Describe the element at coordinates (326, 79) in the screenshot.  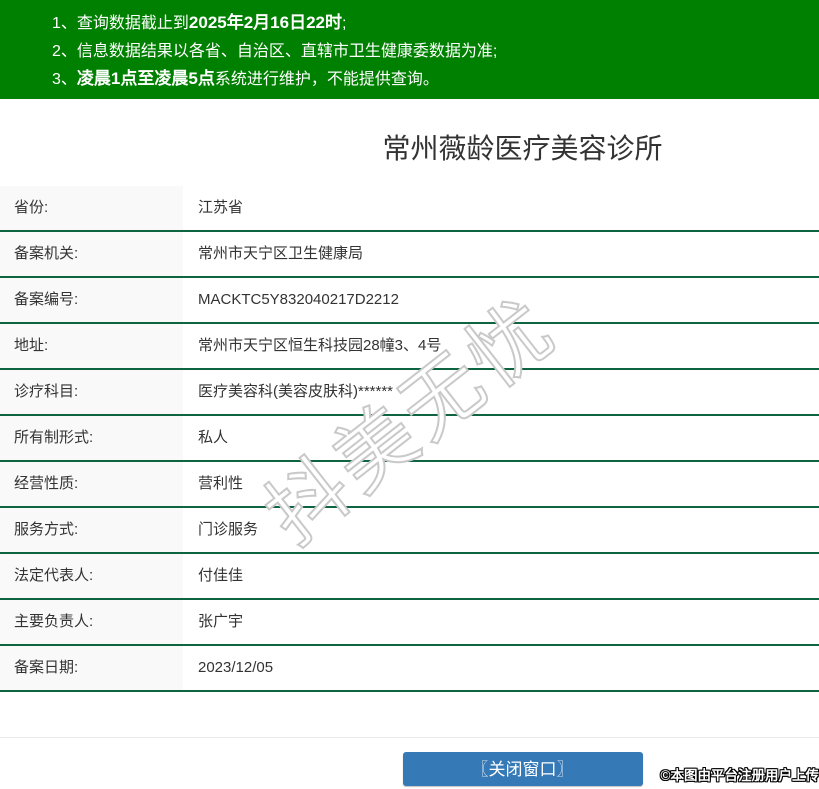
I see `notice-text: 系统进行维护，不能提供查询。` at that location.